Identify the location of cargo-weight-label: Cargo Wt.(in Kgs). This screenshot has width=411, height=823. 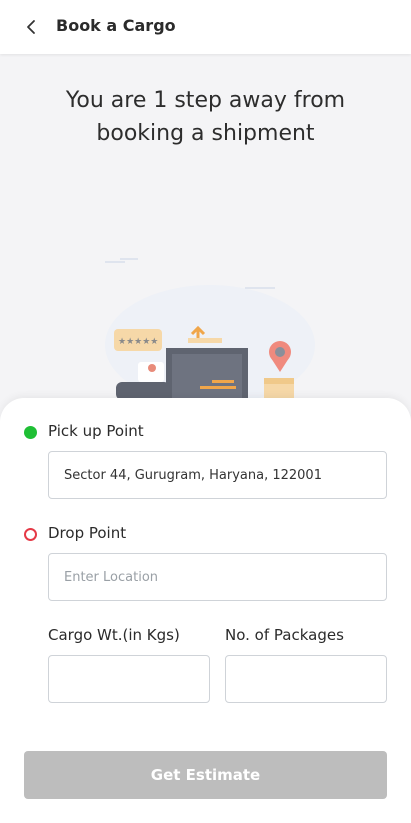
(114, 635).